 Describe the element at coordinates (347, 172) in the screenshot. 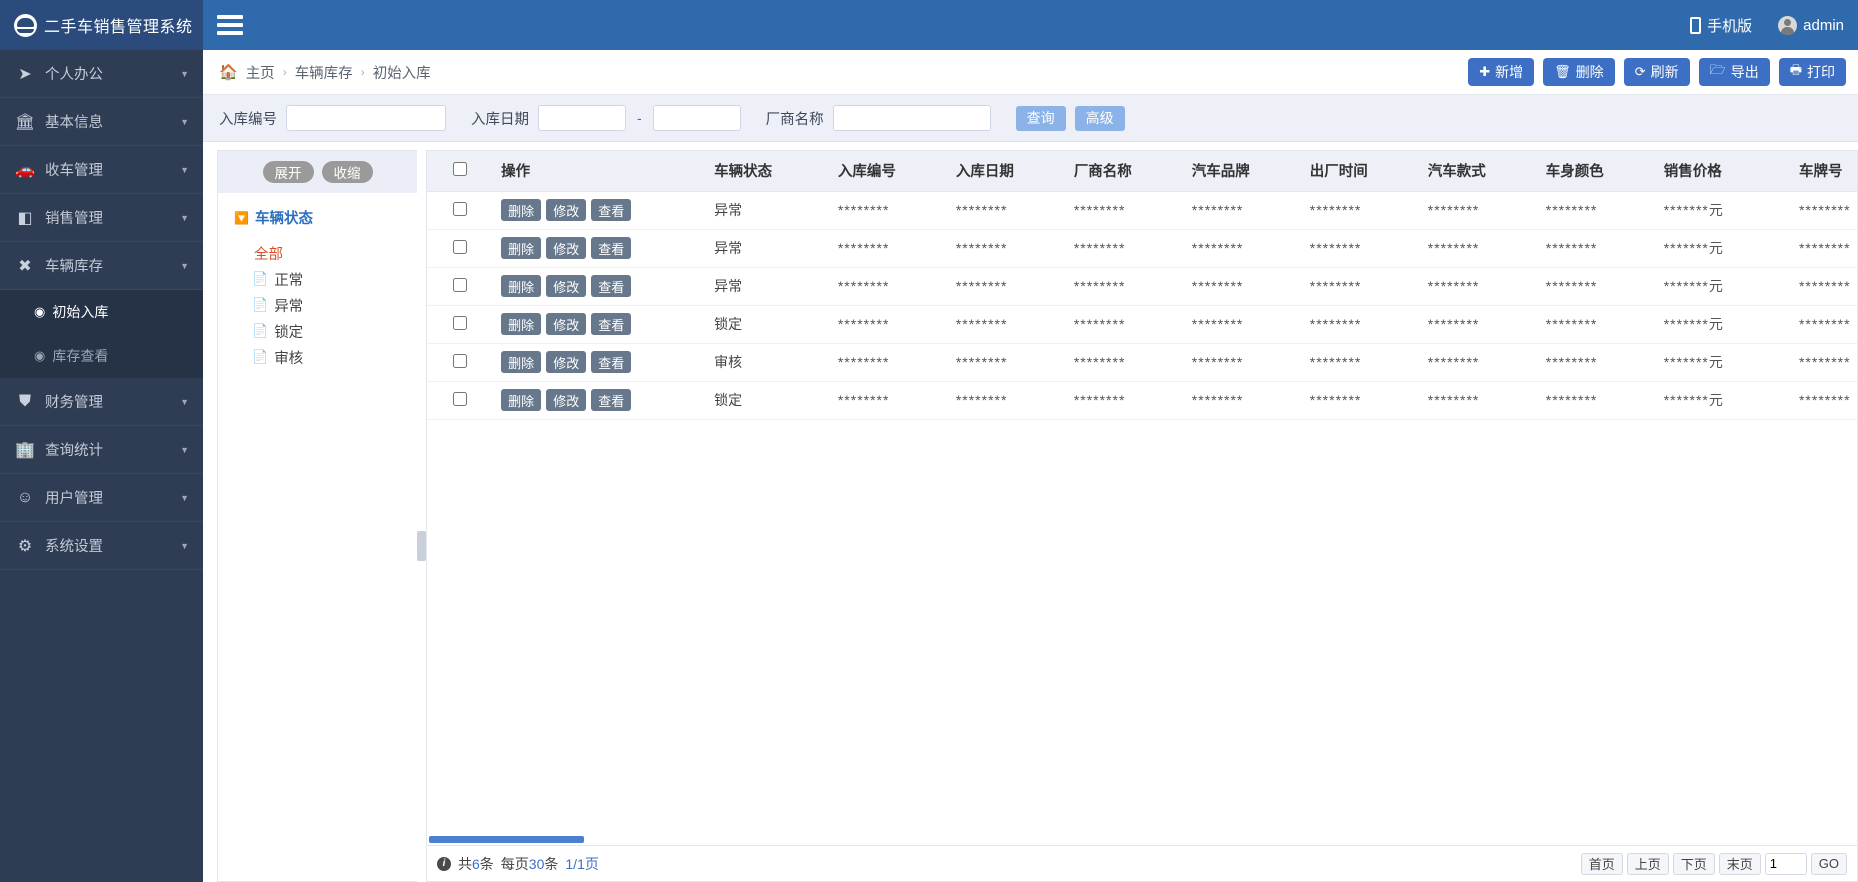

I see `collapse-all-button: 收缩` at that location.